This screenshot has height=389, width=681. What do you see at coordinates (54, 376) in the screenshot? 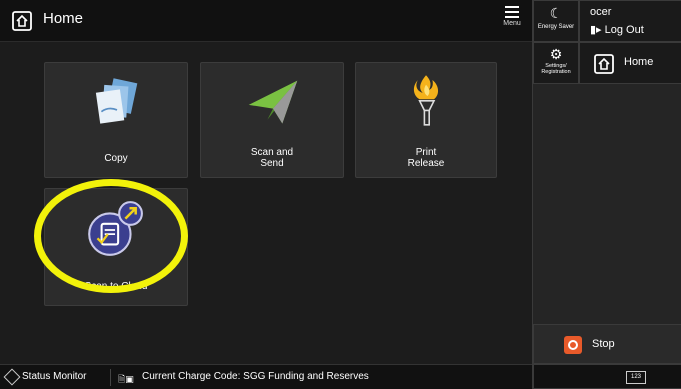
I see `status-monitor-button: Status Monitor` at bounding box center [54, 376].